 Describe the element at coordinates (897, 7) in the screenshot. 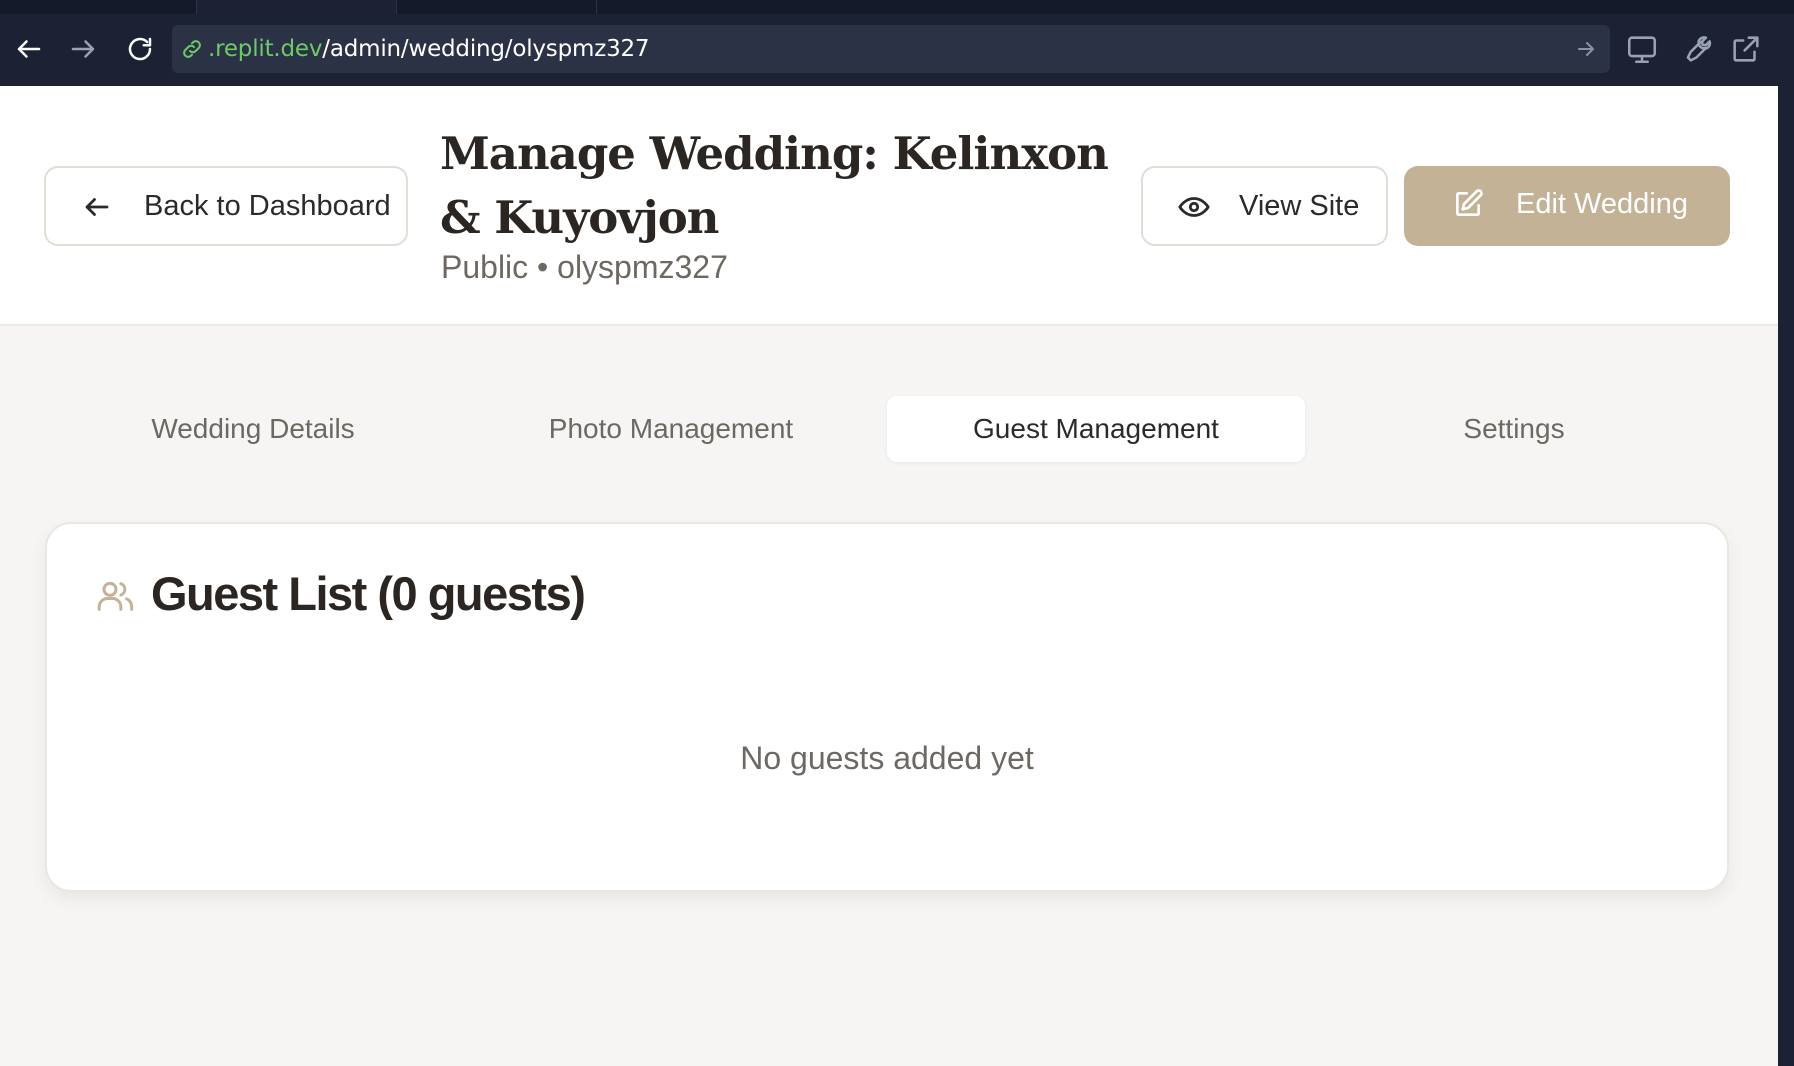

I see `browser-tabstrip` at that location.